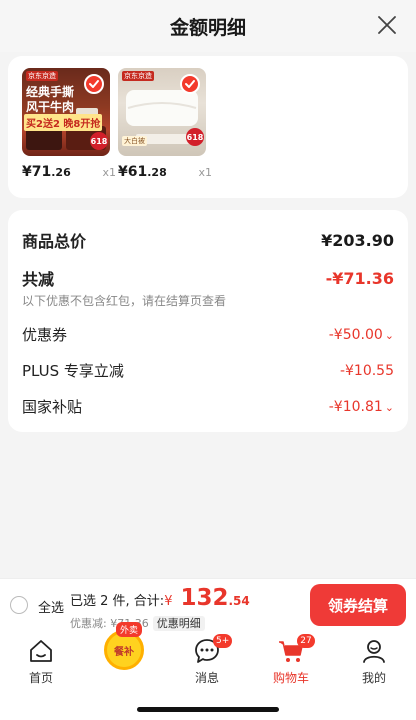 The height and width of the screenshot is (720, 416). I want to click on product-price: ¥61.28, so click(142, 172).